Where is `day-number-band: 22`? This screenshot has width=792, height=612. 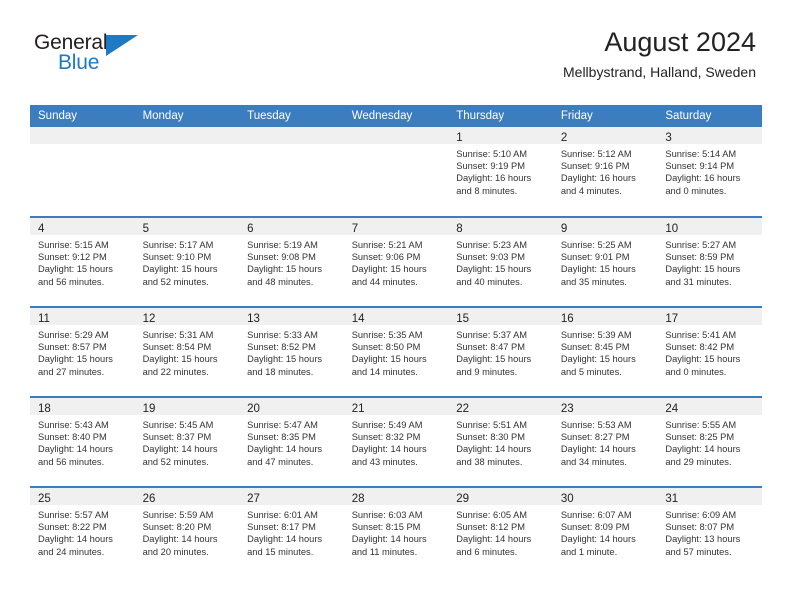 day-number-band: 22 is located at coordinates (500, 406).